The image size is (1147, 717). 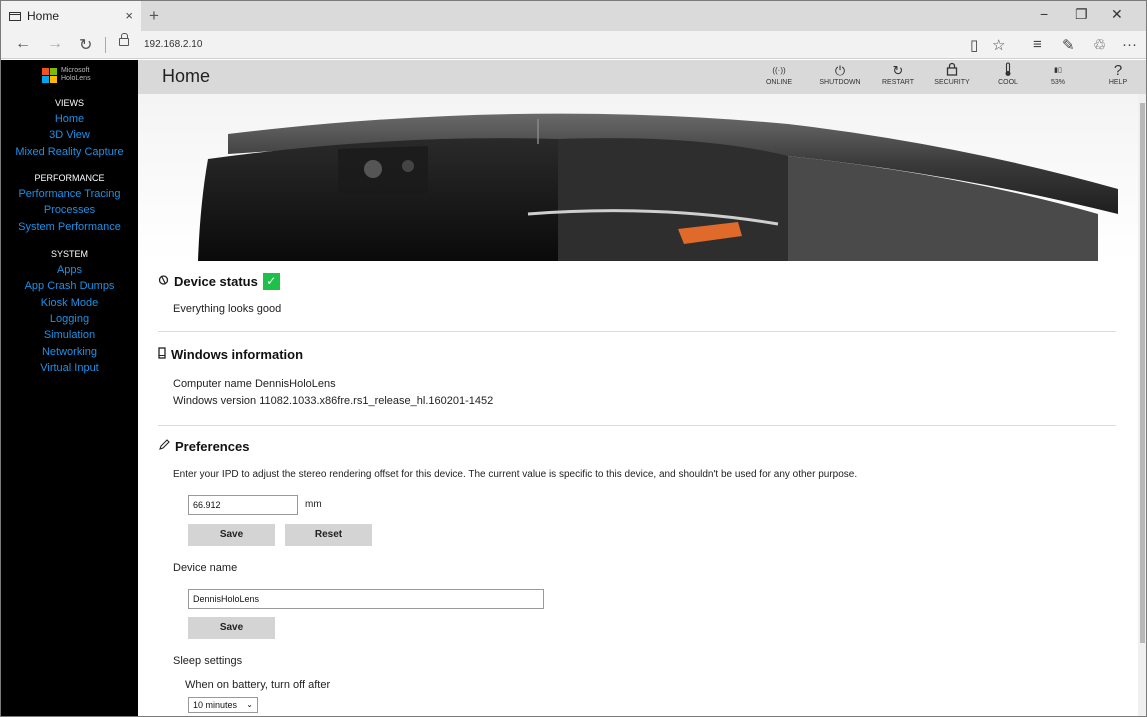 What do you see at coordinates (898, 82) in the screenshot?
I see `restart-label: RESTART` at bounding box center [898, 82].